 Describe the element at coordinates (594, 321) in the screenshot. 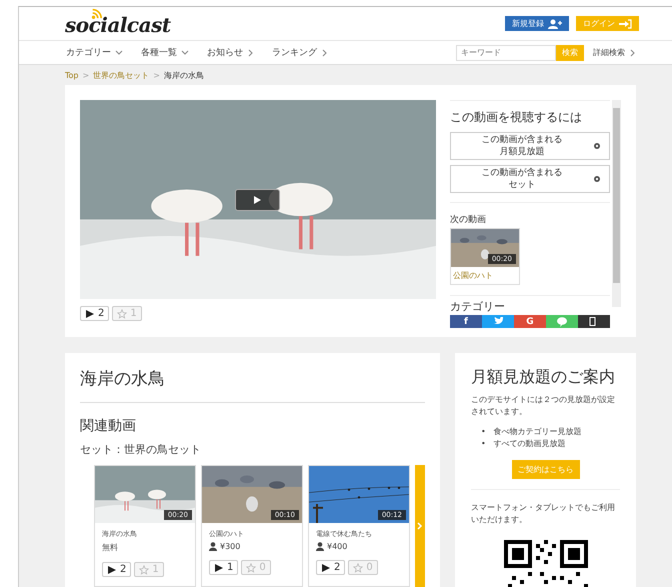

I see `share-button` at that location.